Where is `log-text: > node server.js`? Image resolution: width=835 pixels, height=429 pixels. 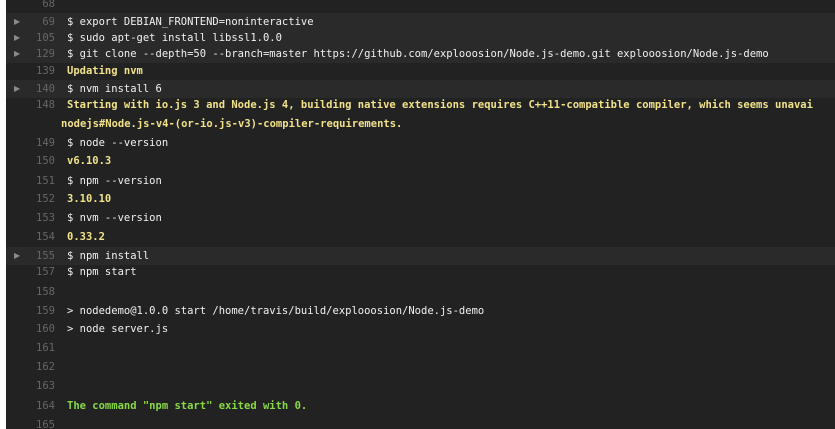 log-text: > node server.js is located at coordinates (118, 329).